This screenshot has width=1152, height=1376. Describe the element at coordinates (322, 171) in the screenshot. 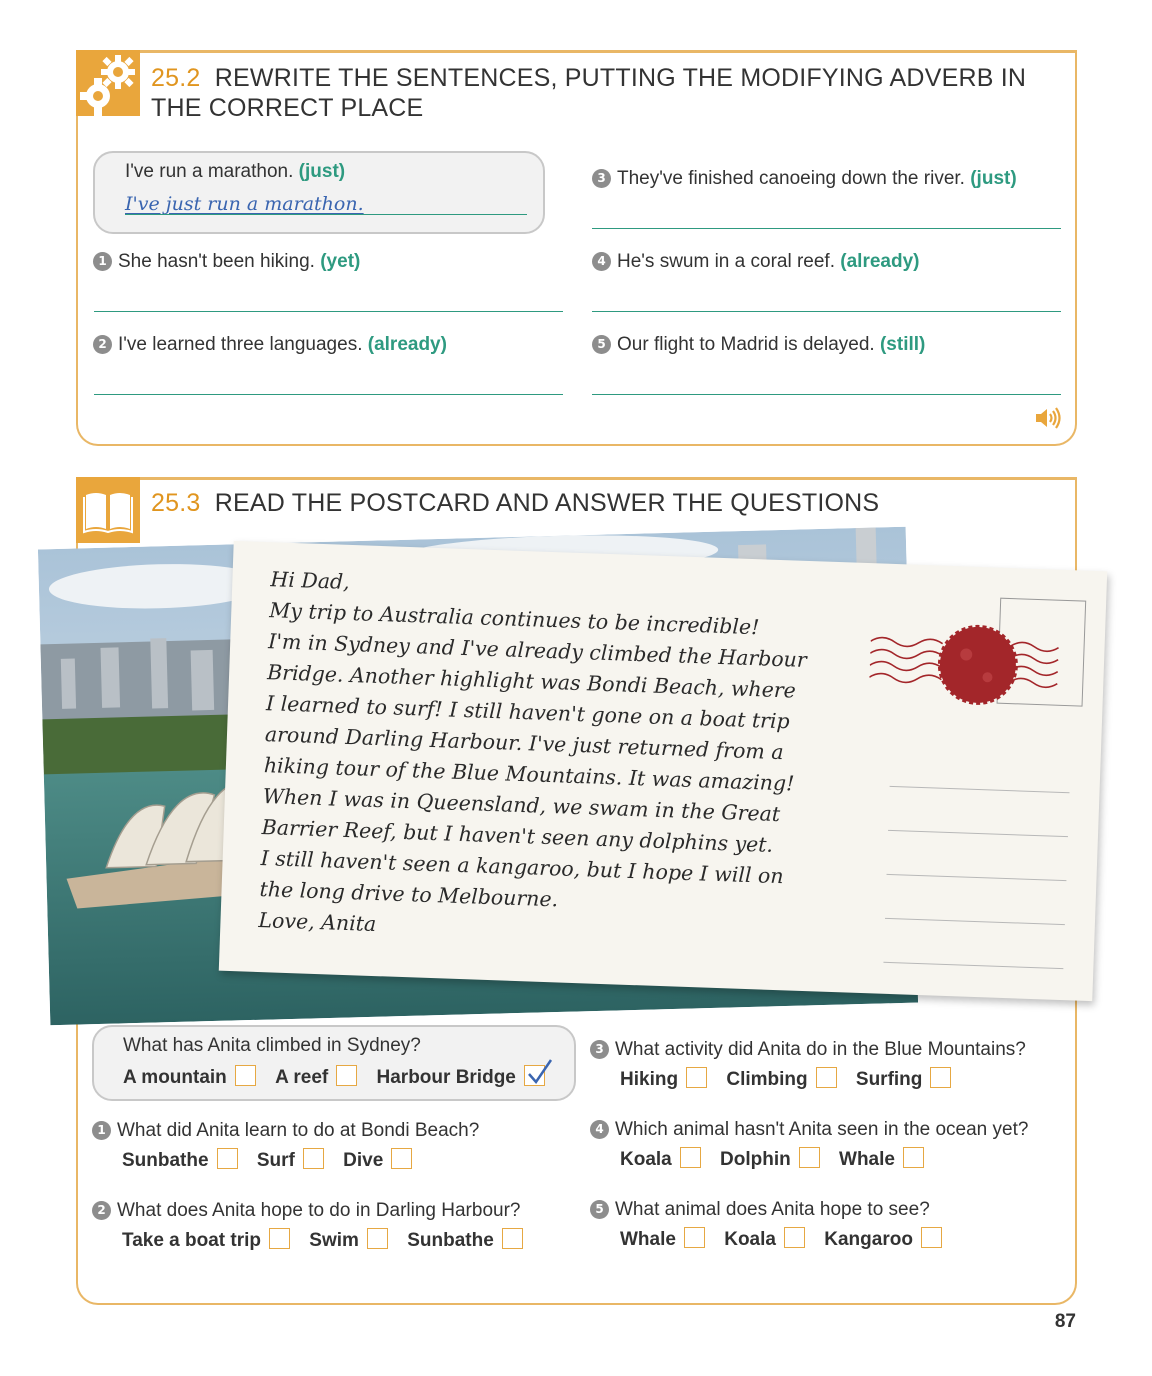

I see `example-adverb: (just)` at that location.